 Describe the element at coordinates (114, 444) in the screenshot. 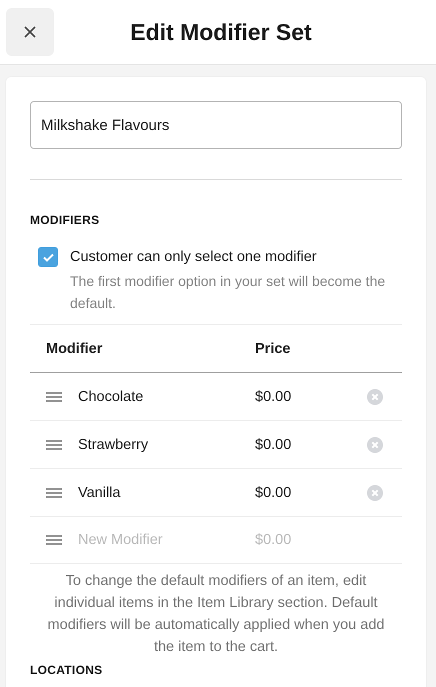

I see `modifier-name: Strawberry` at that location.